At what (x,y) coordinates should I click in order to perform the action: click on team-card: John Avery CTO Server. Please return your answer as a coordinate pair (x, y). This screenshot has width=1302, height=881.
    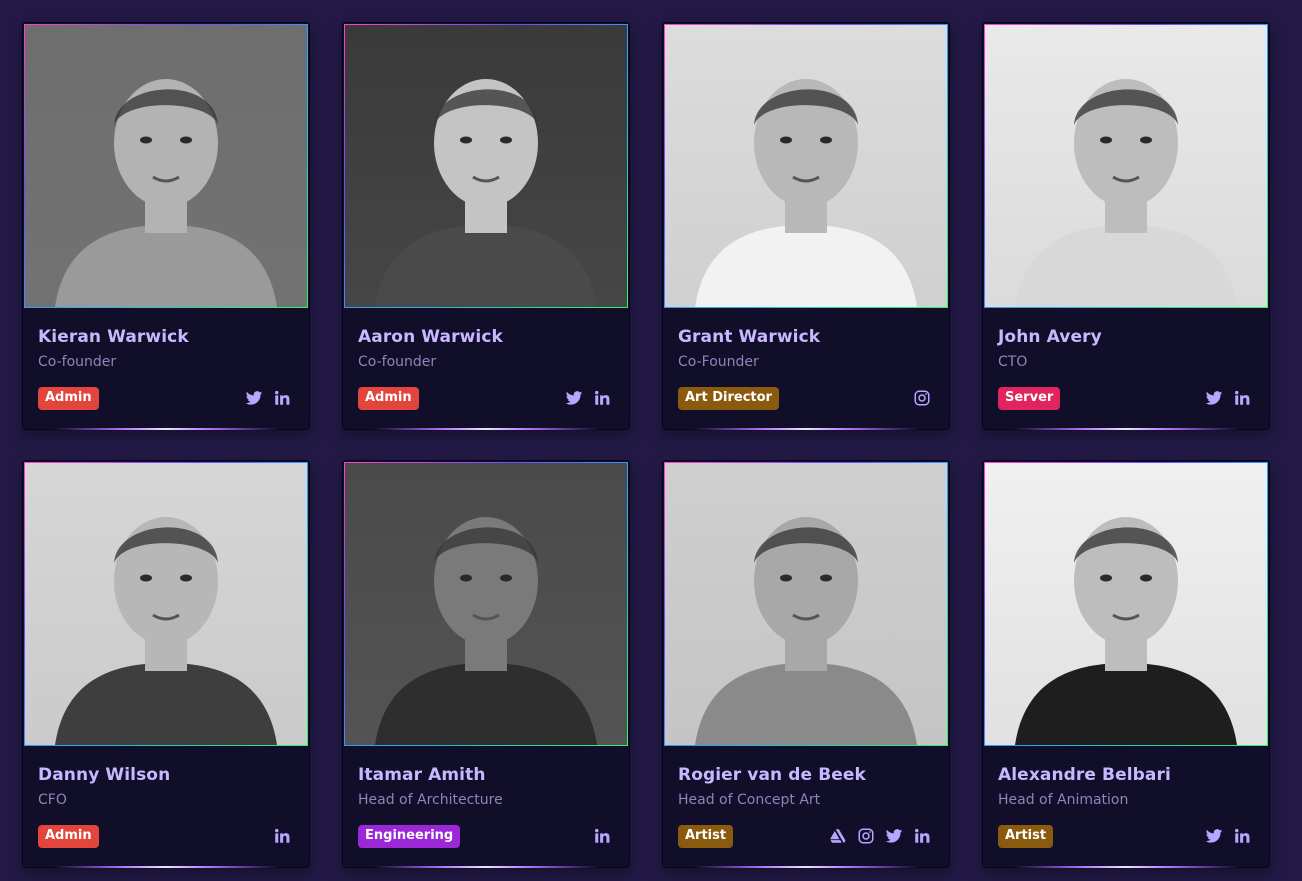
    Looking at the image, I should click on (1126, 226).